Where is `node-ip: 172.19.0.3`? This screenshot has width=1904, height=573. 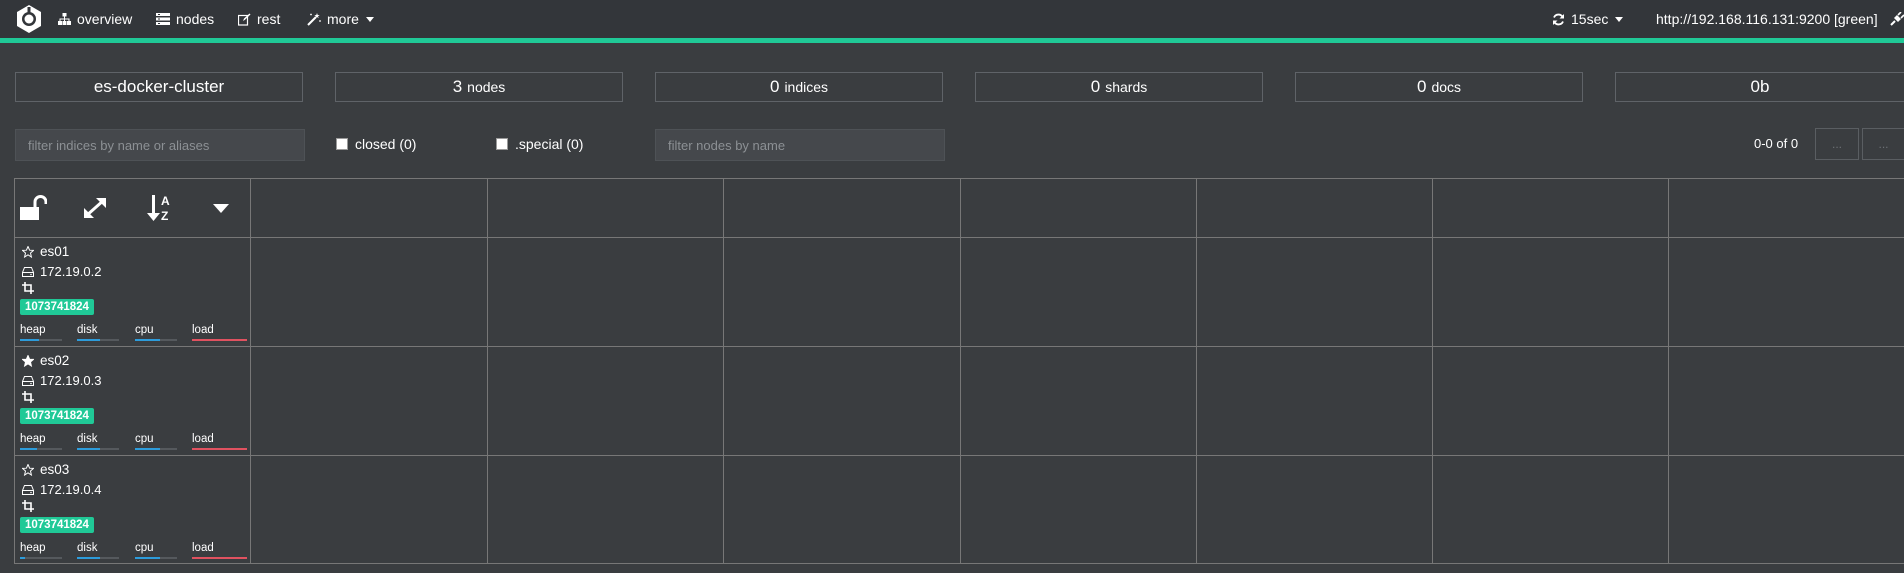 node-ip: 172.19.0.3 is located at coordinates (71, 380).